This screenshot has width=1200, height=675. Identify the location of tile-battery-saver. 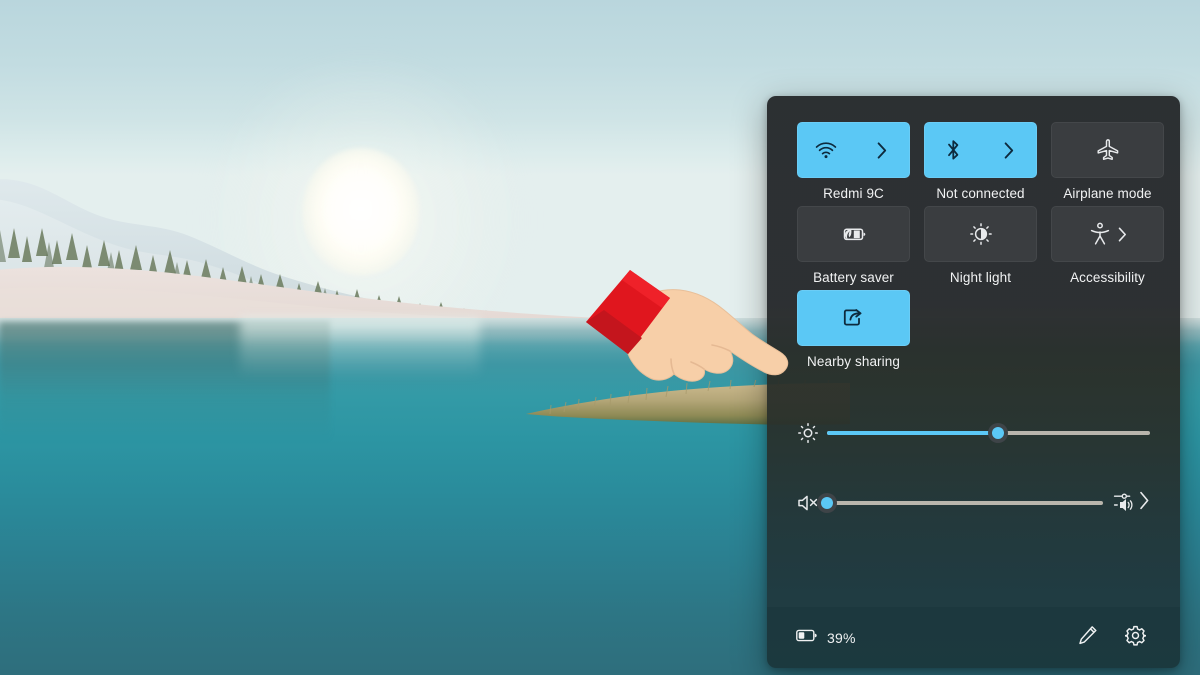
(853, 234).